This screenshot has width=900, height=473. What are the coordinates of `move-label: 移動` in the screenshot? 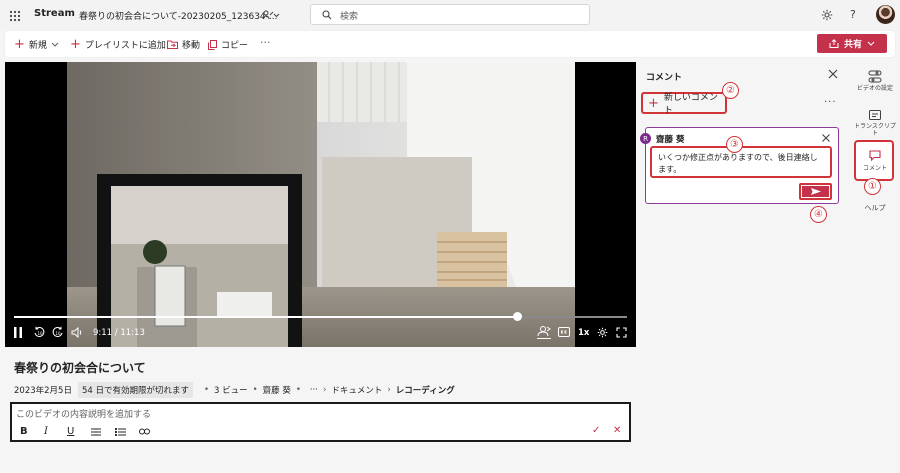 It's located at (191, 46).